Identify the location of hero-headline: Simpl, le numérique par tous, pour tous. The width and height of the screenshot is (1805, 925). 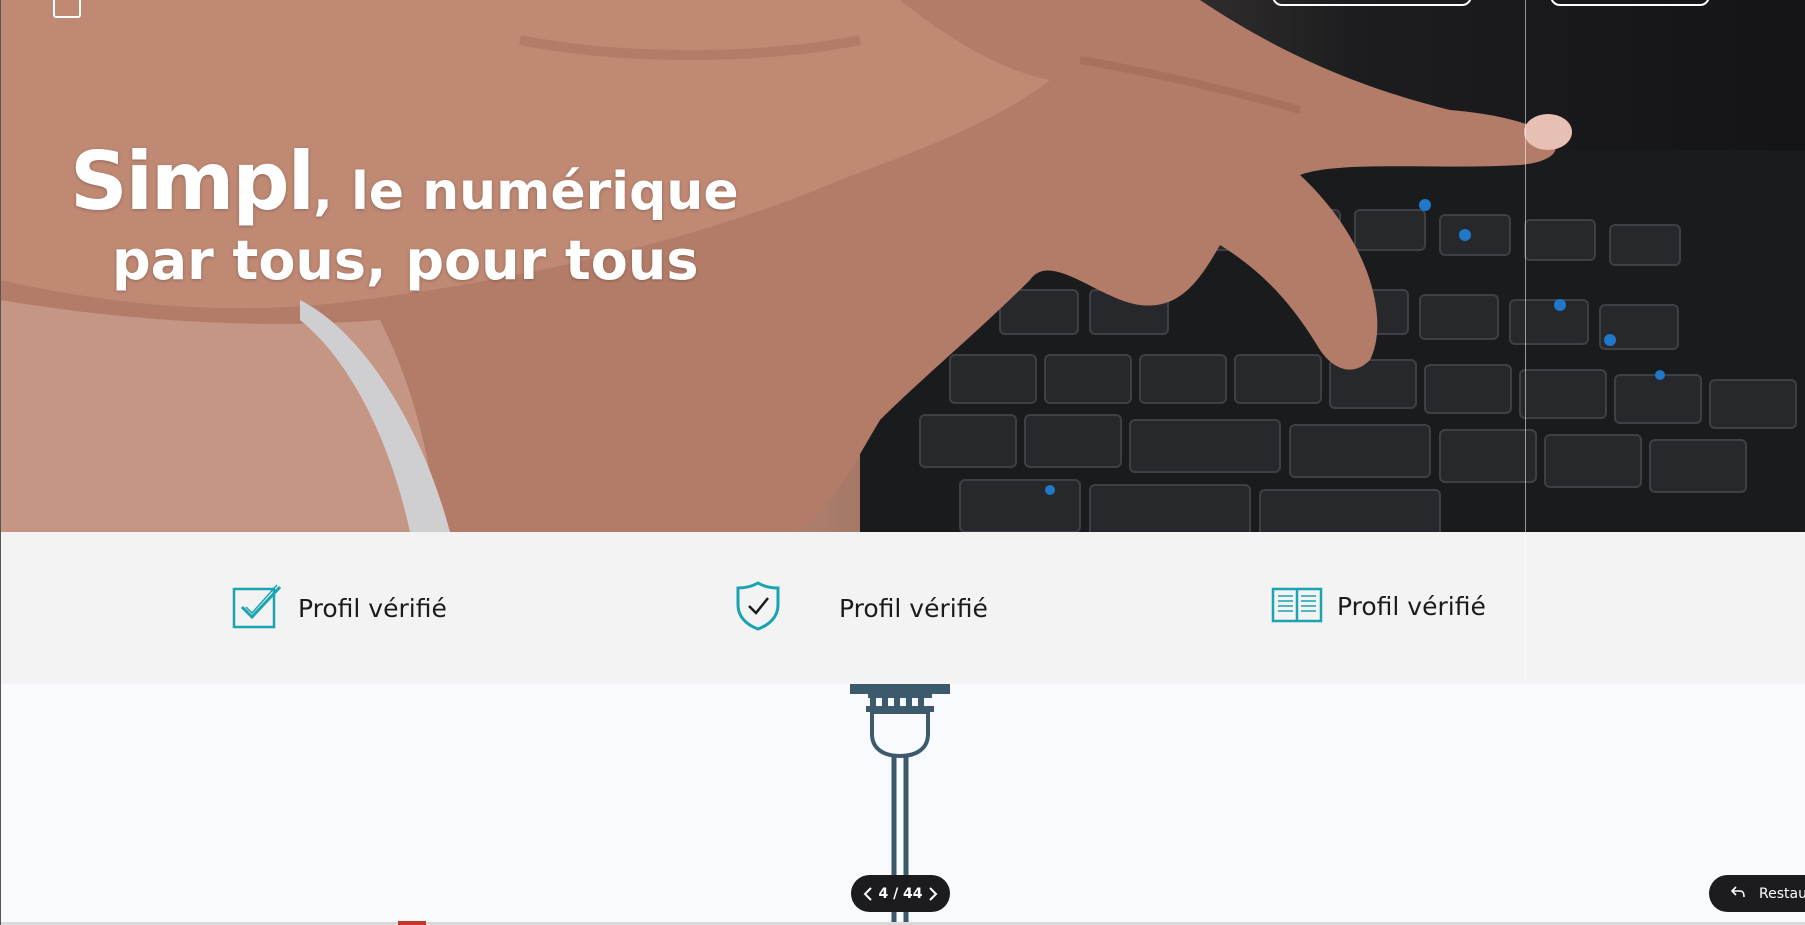
(404, 215).